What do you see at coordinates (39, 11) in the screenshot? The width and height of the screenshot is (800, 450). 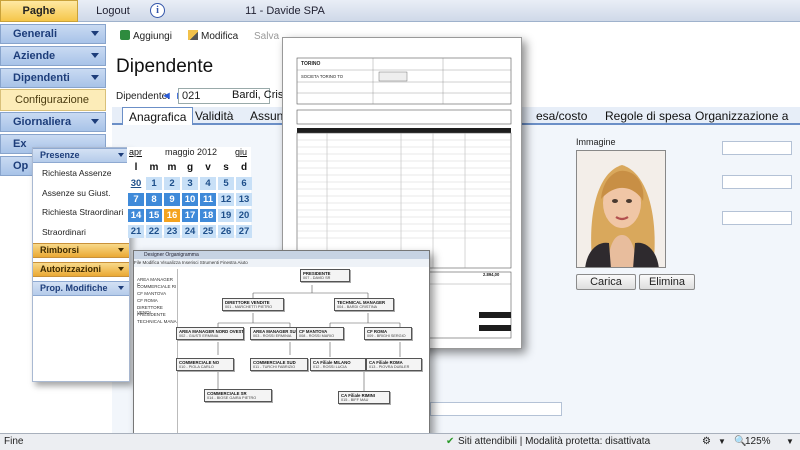 I see `tab-paghe: Paghe` at bounding box center [39, 11].